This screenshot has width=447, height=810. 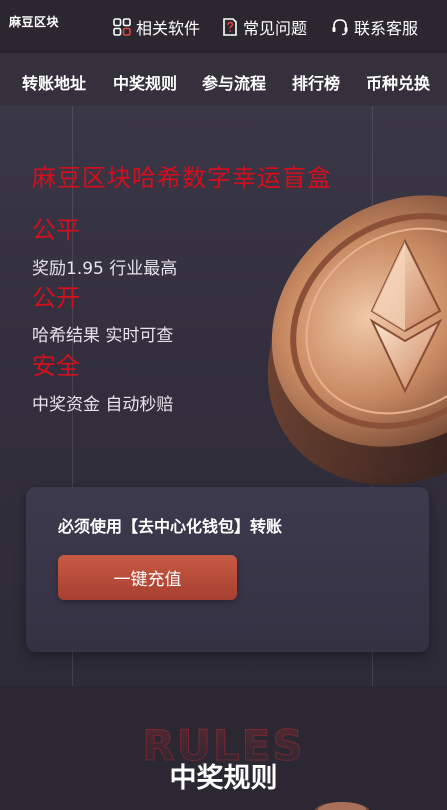 What do you see at coordinates (234, 82) in the screenshot?
I see `nav-participation-process: 参与流程` at bounding box center [234, 82].